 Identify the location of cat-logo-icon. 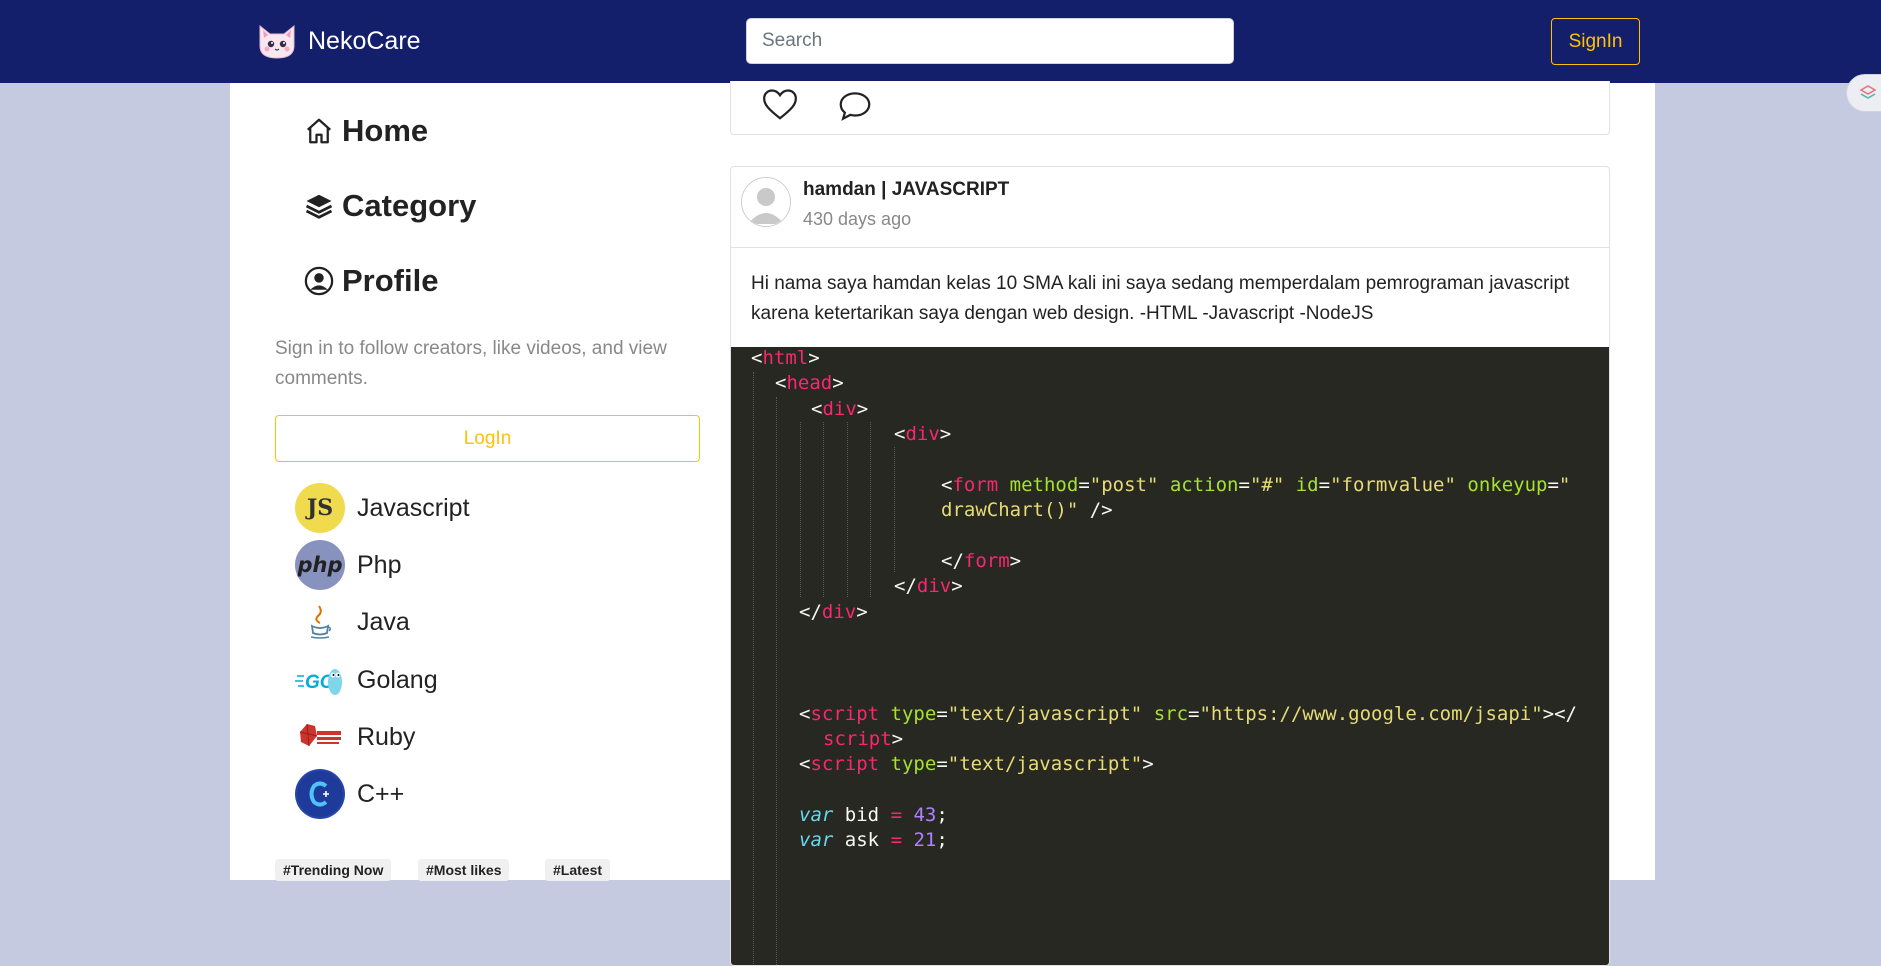
(277, 41).